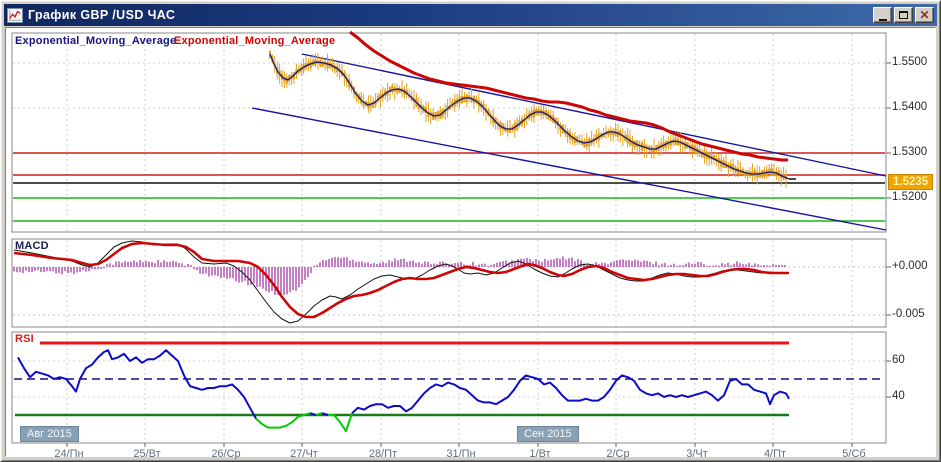 The width and height of the screenshot is (941, 462). I want to click on time-axis-label: 5/Сб, so click(854, 454).